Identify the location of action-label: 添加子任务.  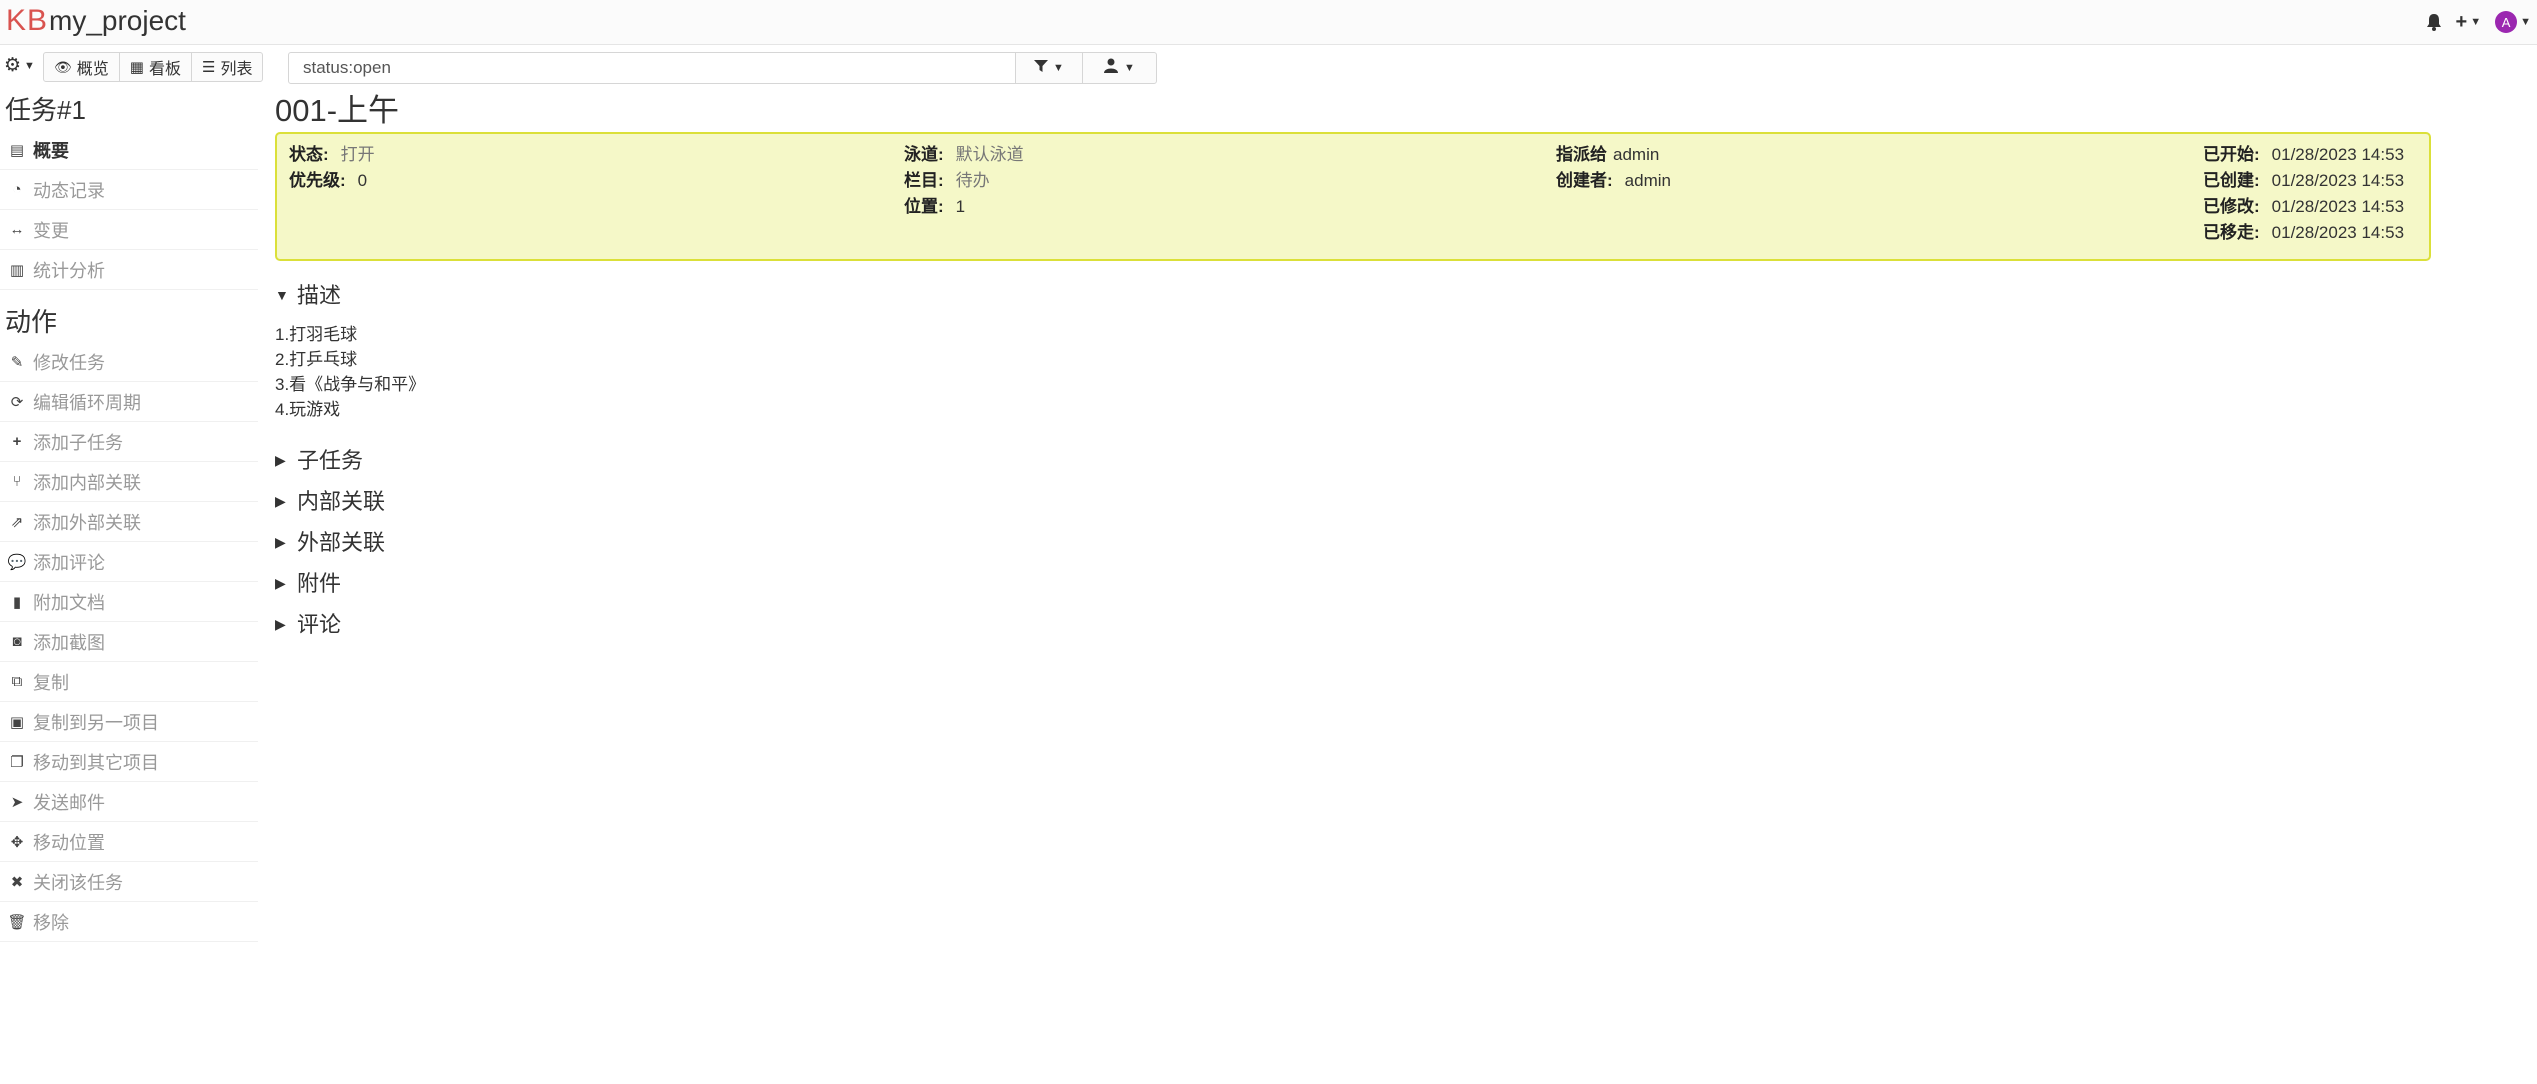
(78, 442).